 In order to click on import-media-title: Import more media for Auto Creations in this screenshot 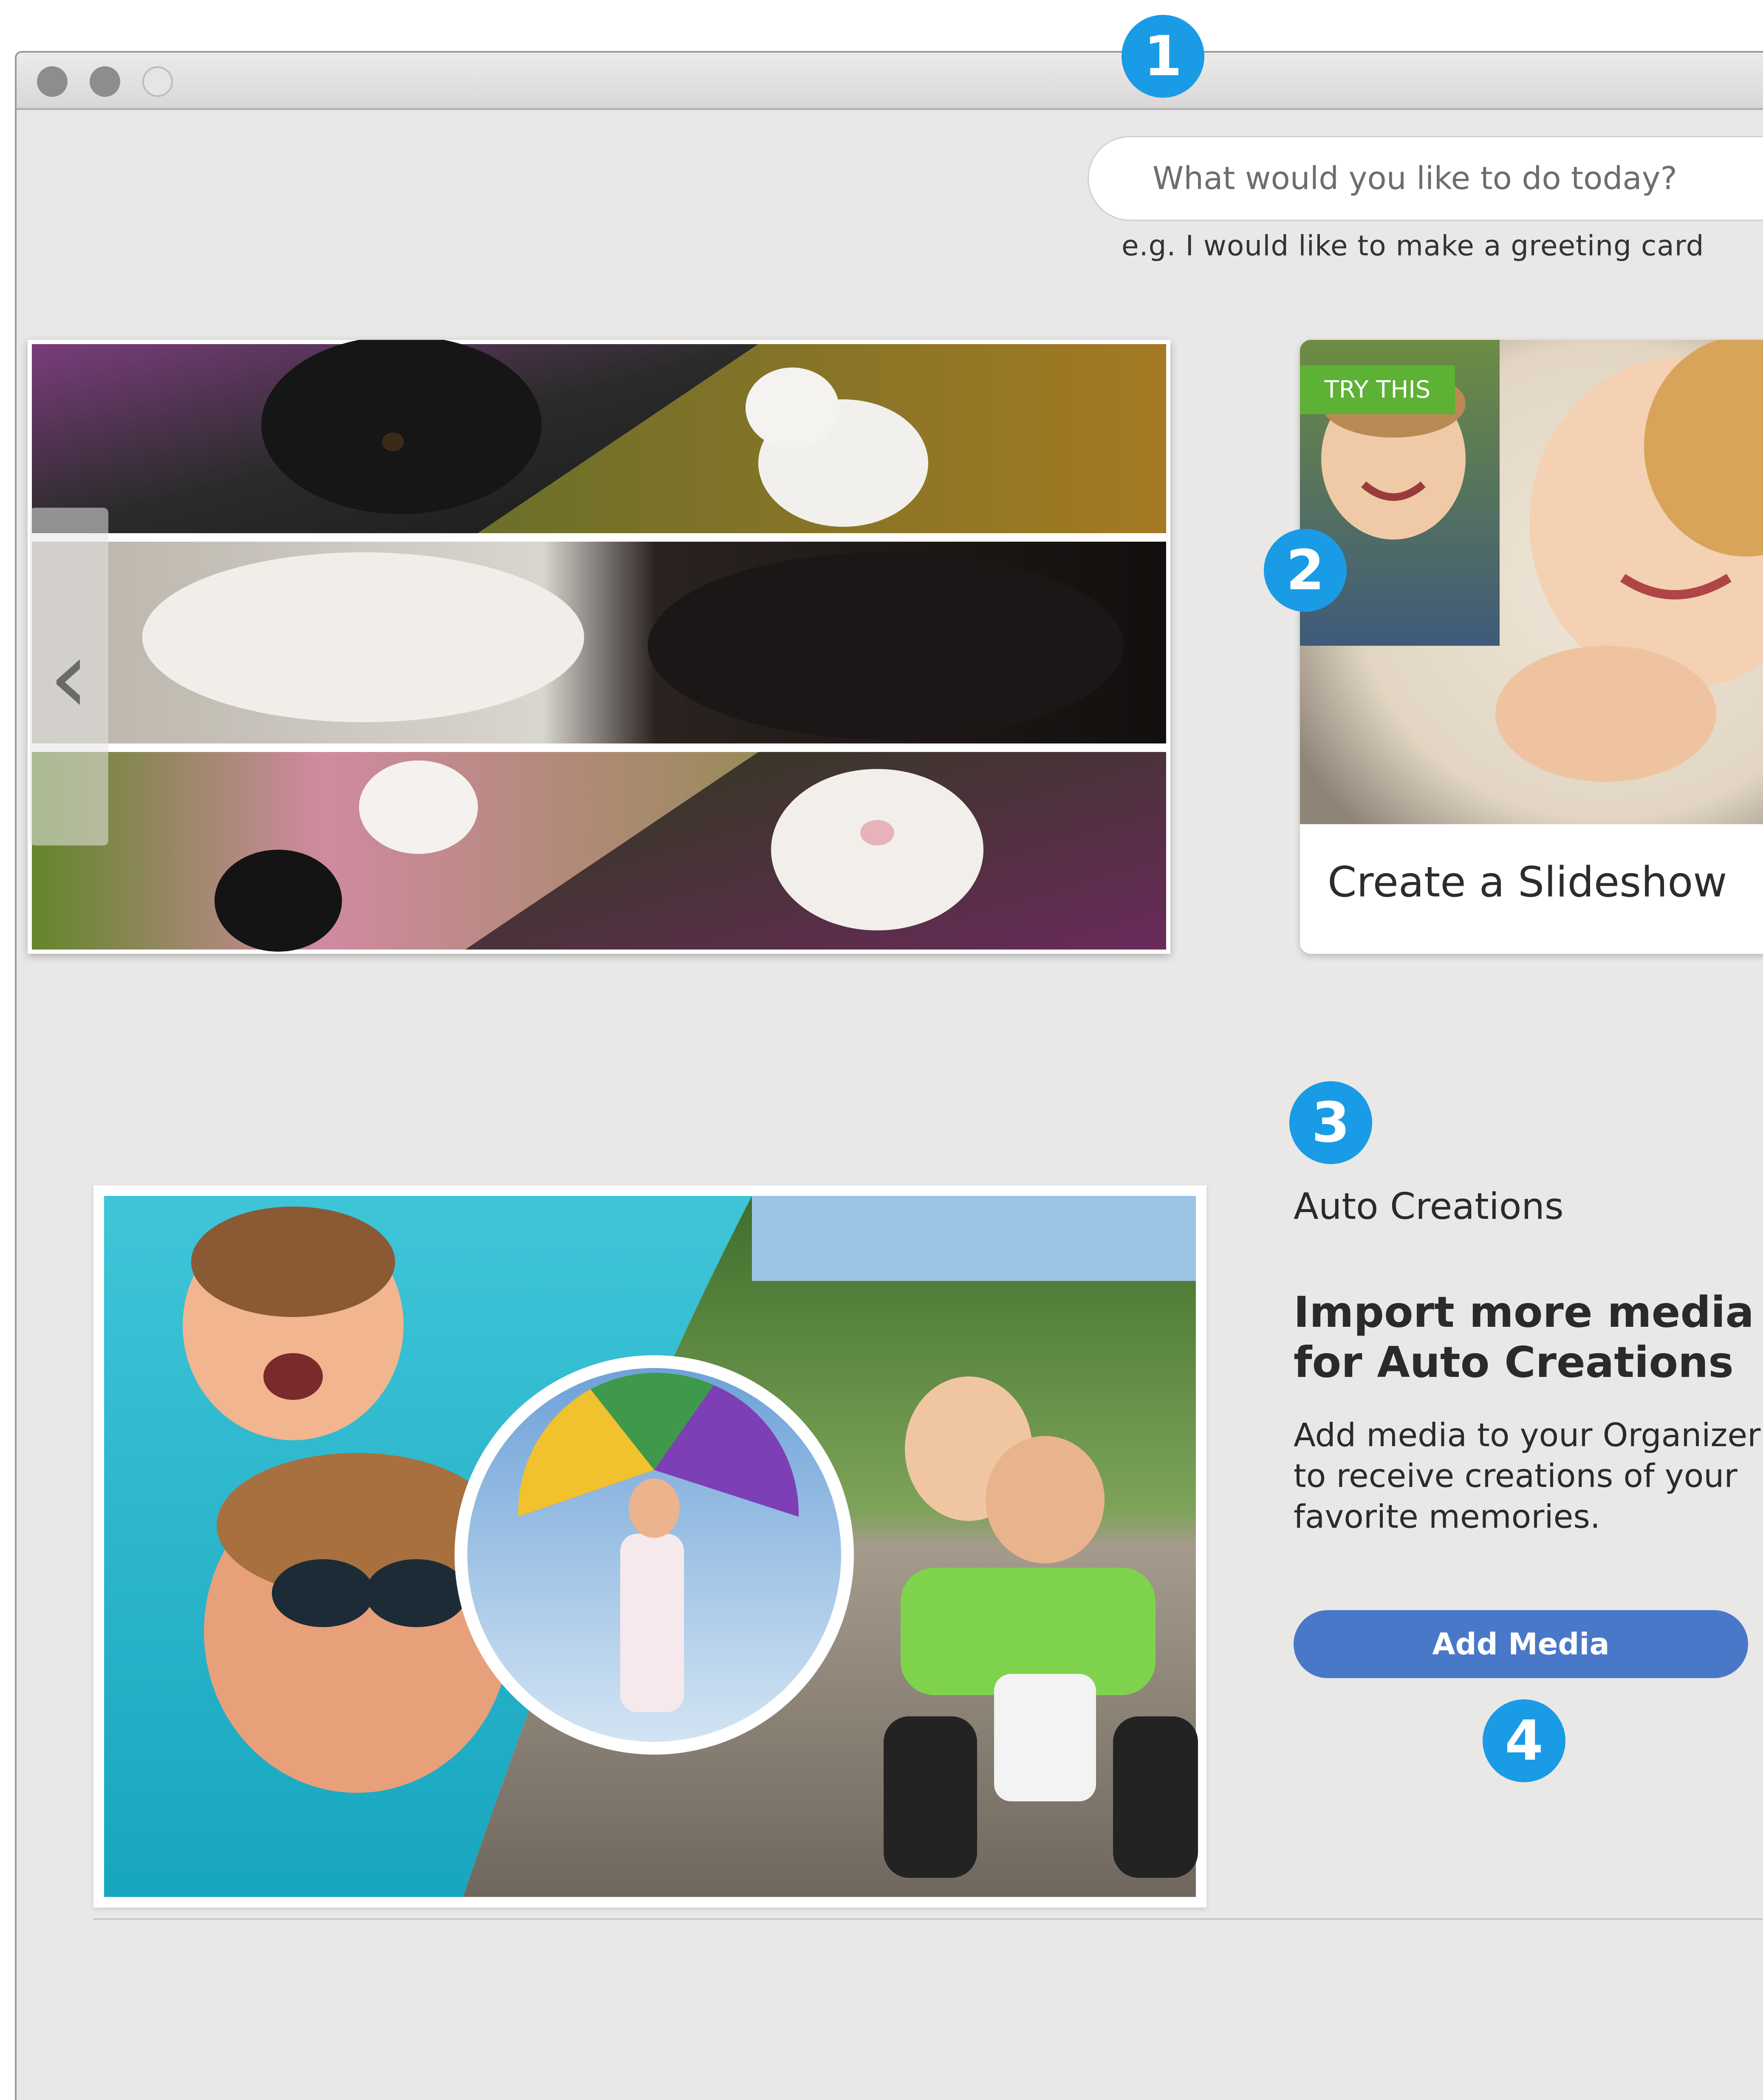, I will do `click(1524, 1337)`.